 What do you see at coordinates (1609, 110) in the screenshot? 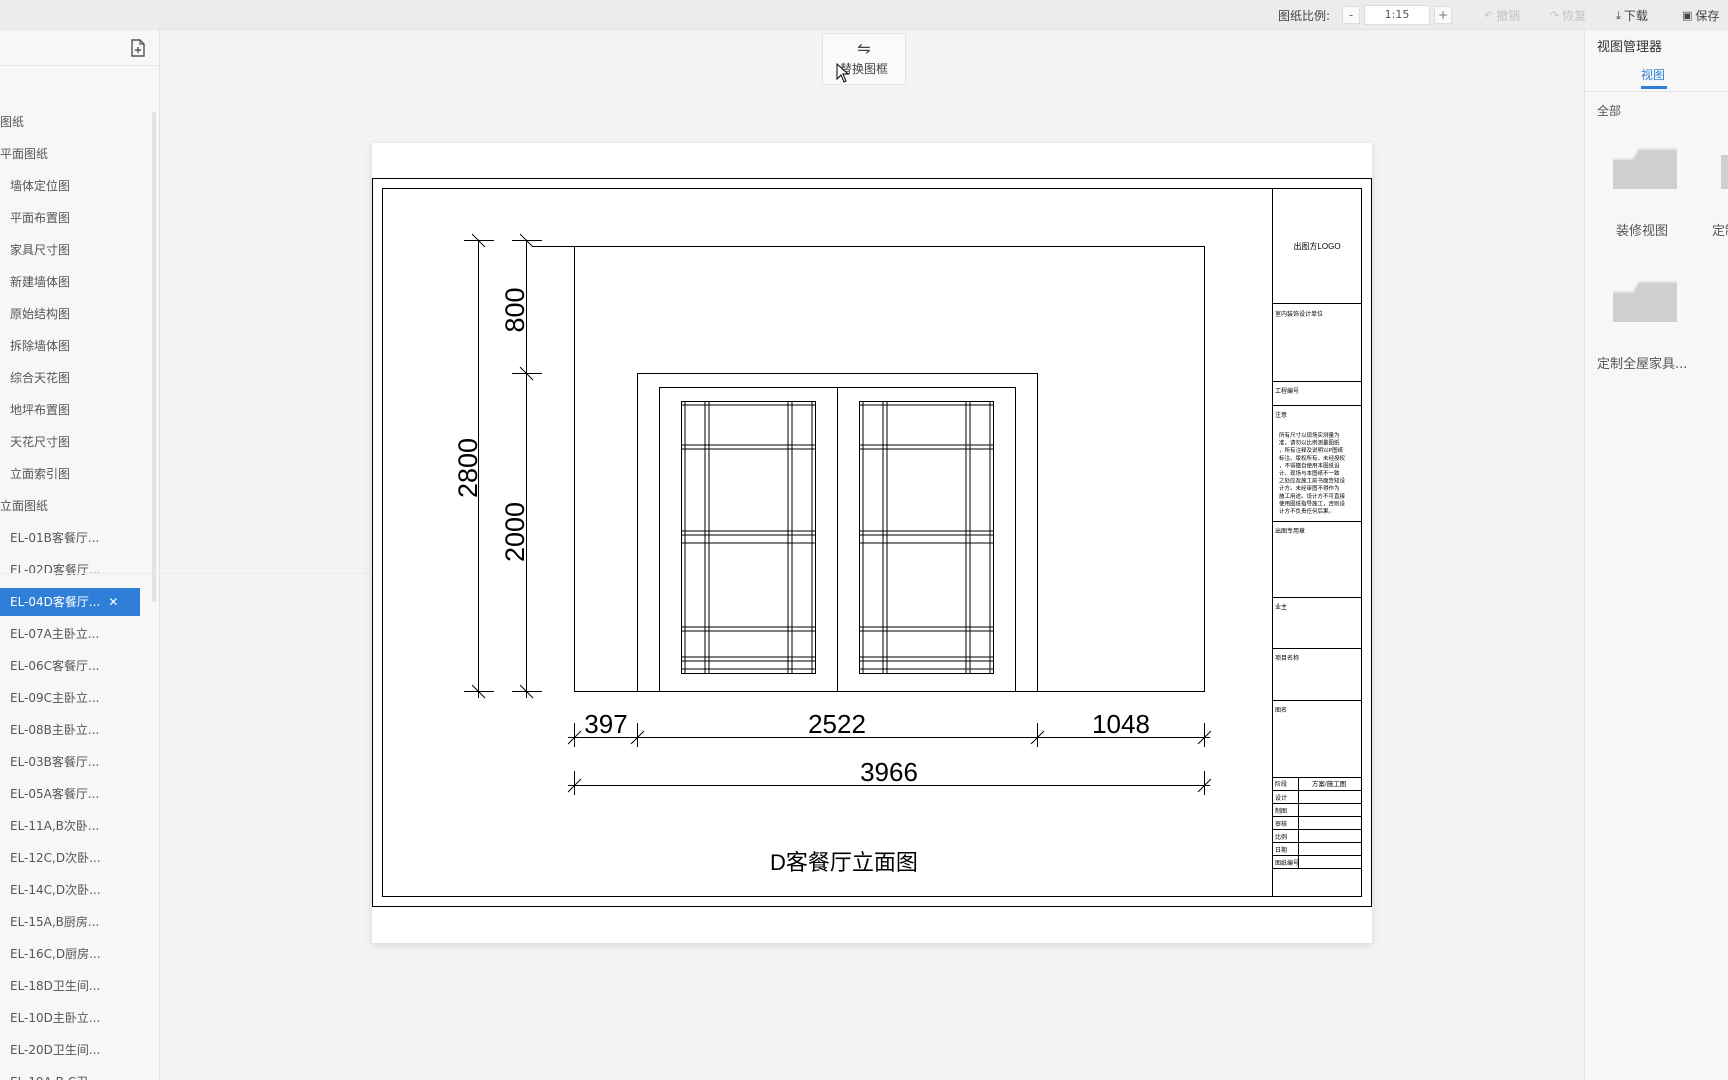
I see `filter-all: 全部` at bounding box center [1609, 110].